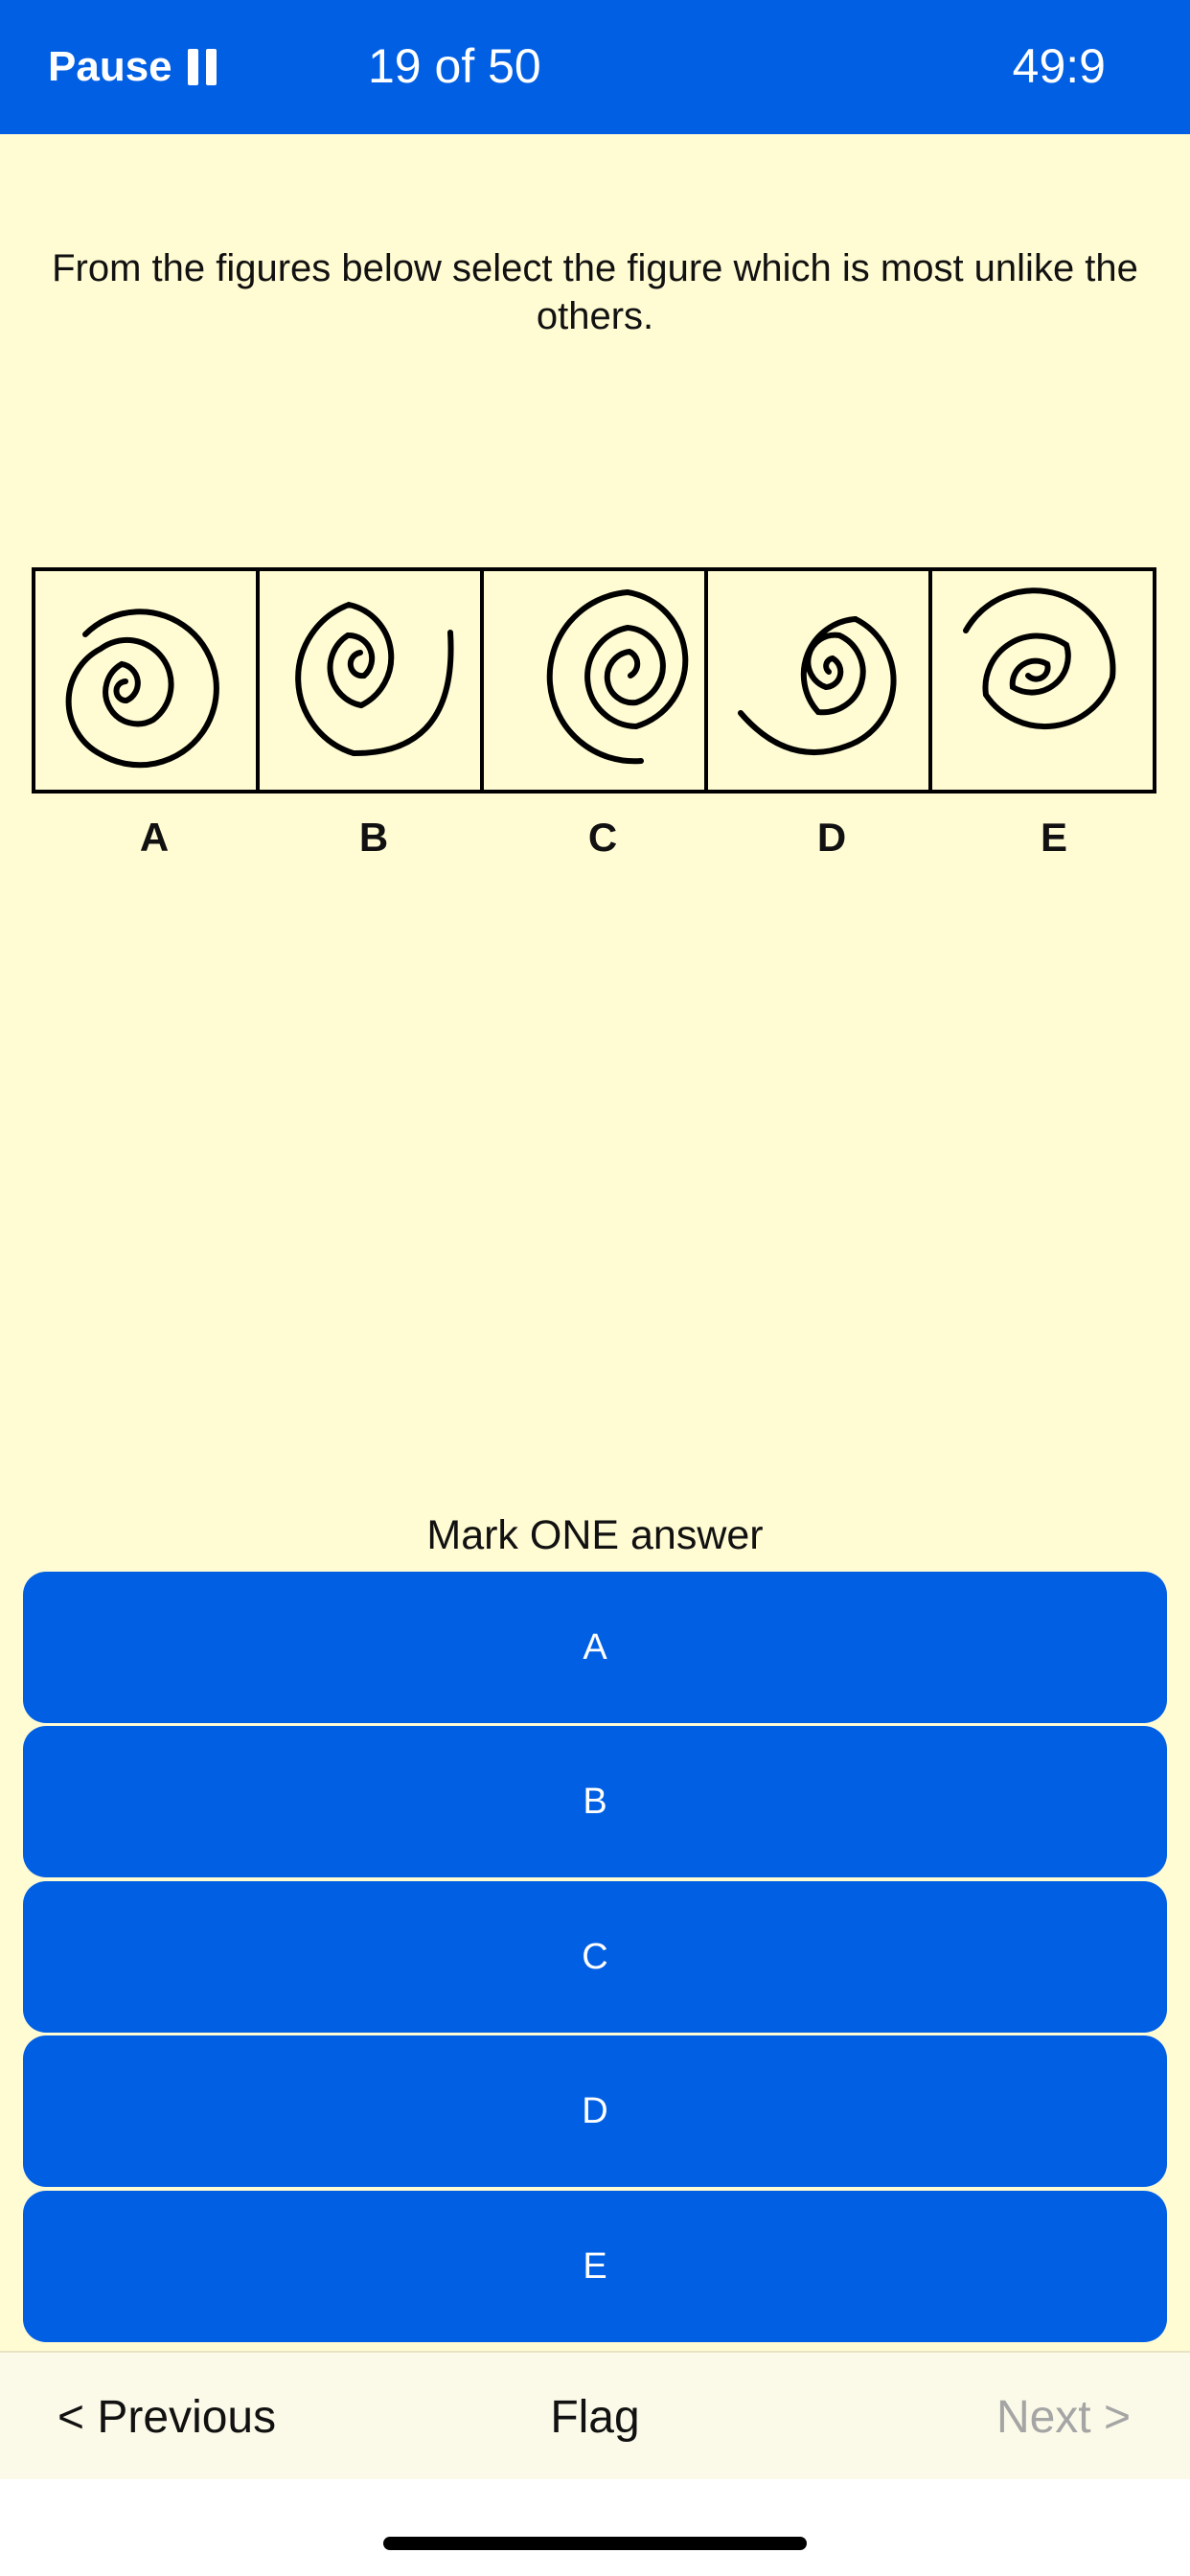 Image resolution: width=1190 pixels, height=2576 pixels. I want to click on figure-label-d: D, so click(832, 837).